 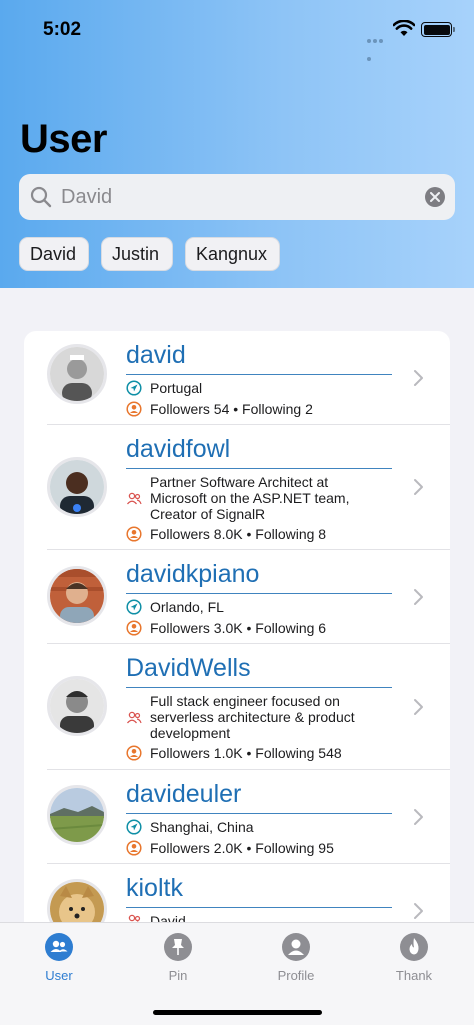 What do you see at coordinates (187, 607) in the screenshot?
I see `location-text: Orlando, FL` at bounding box center [187, 607].